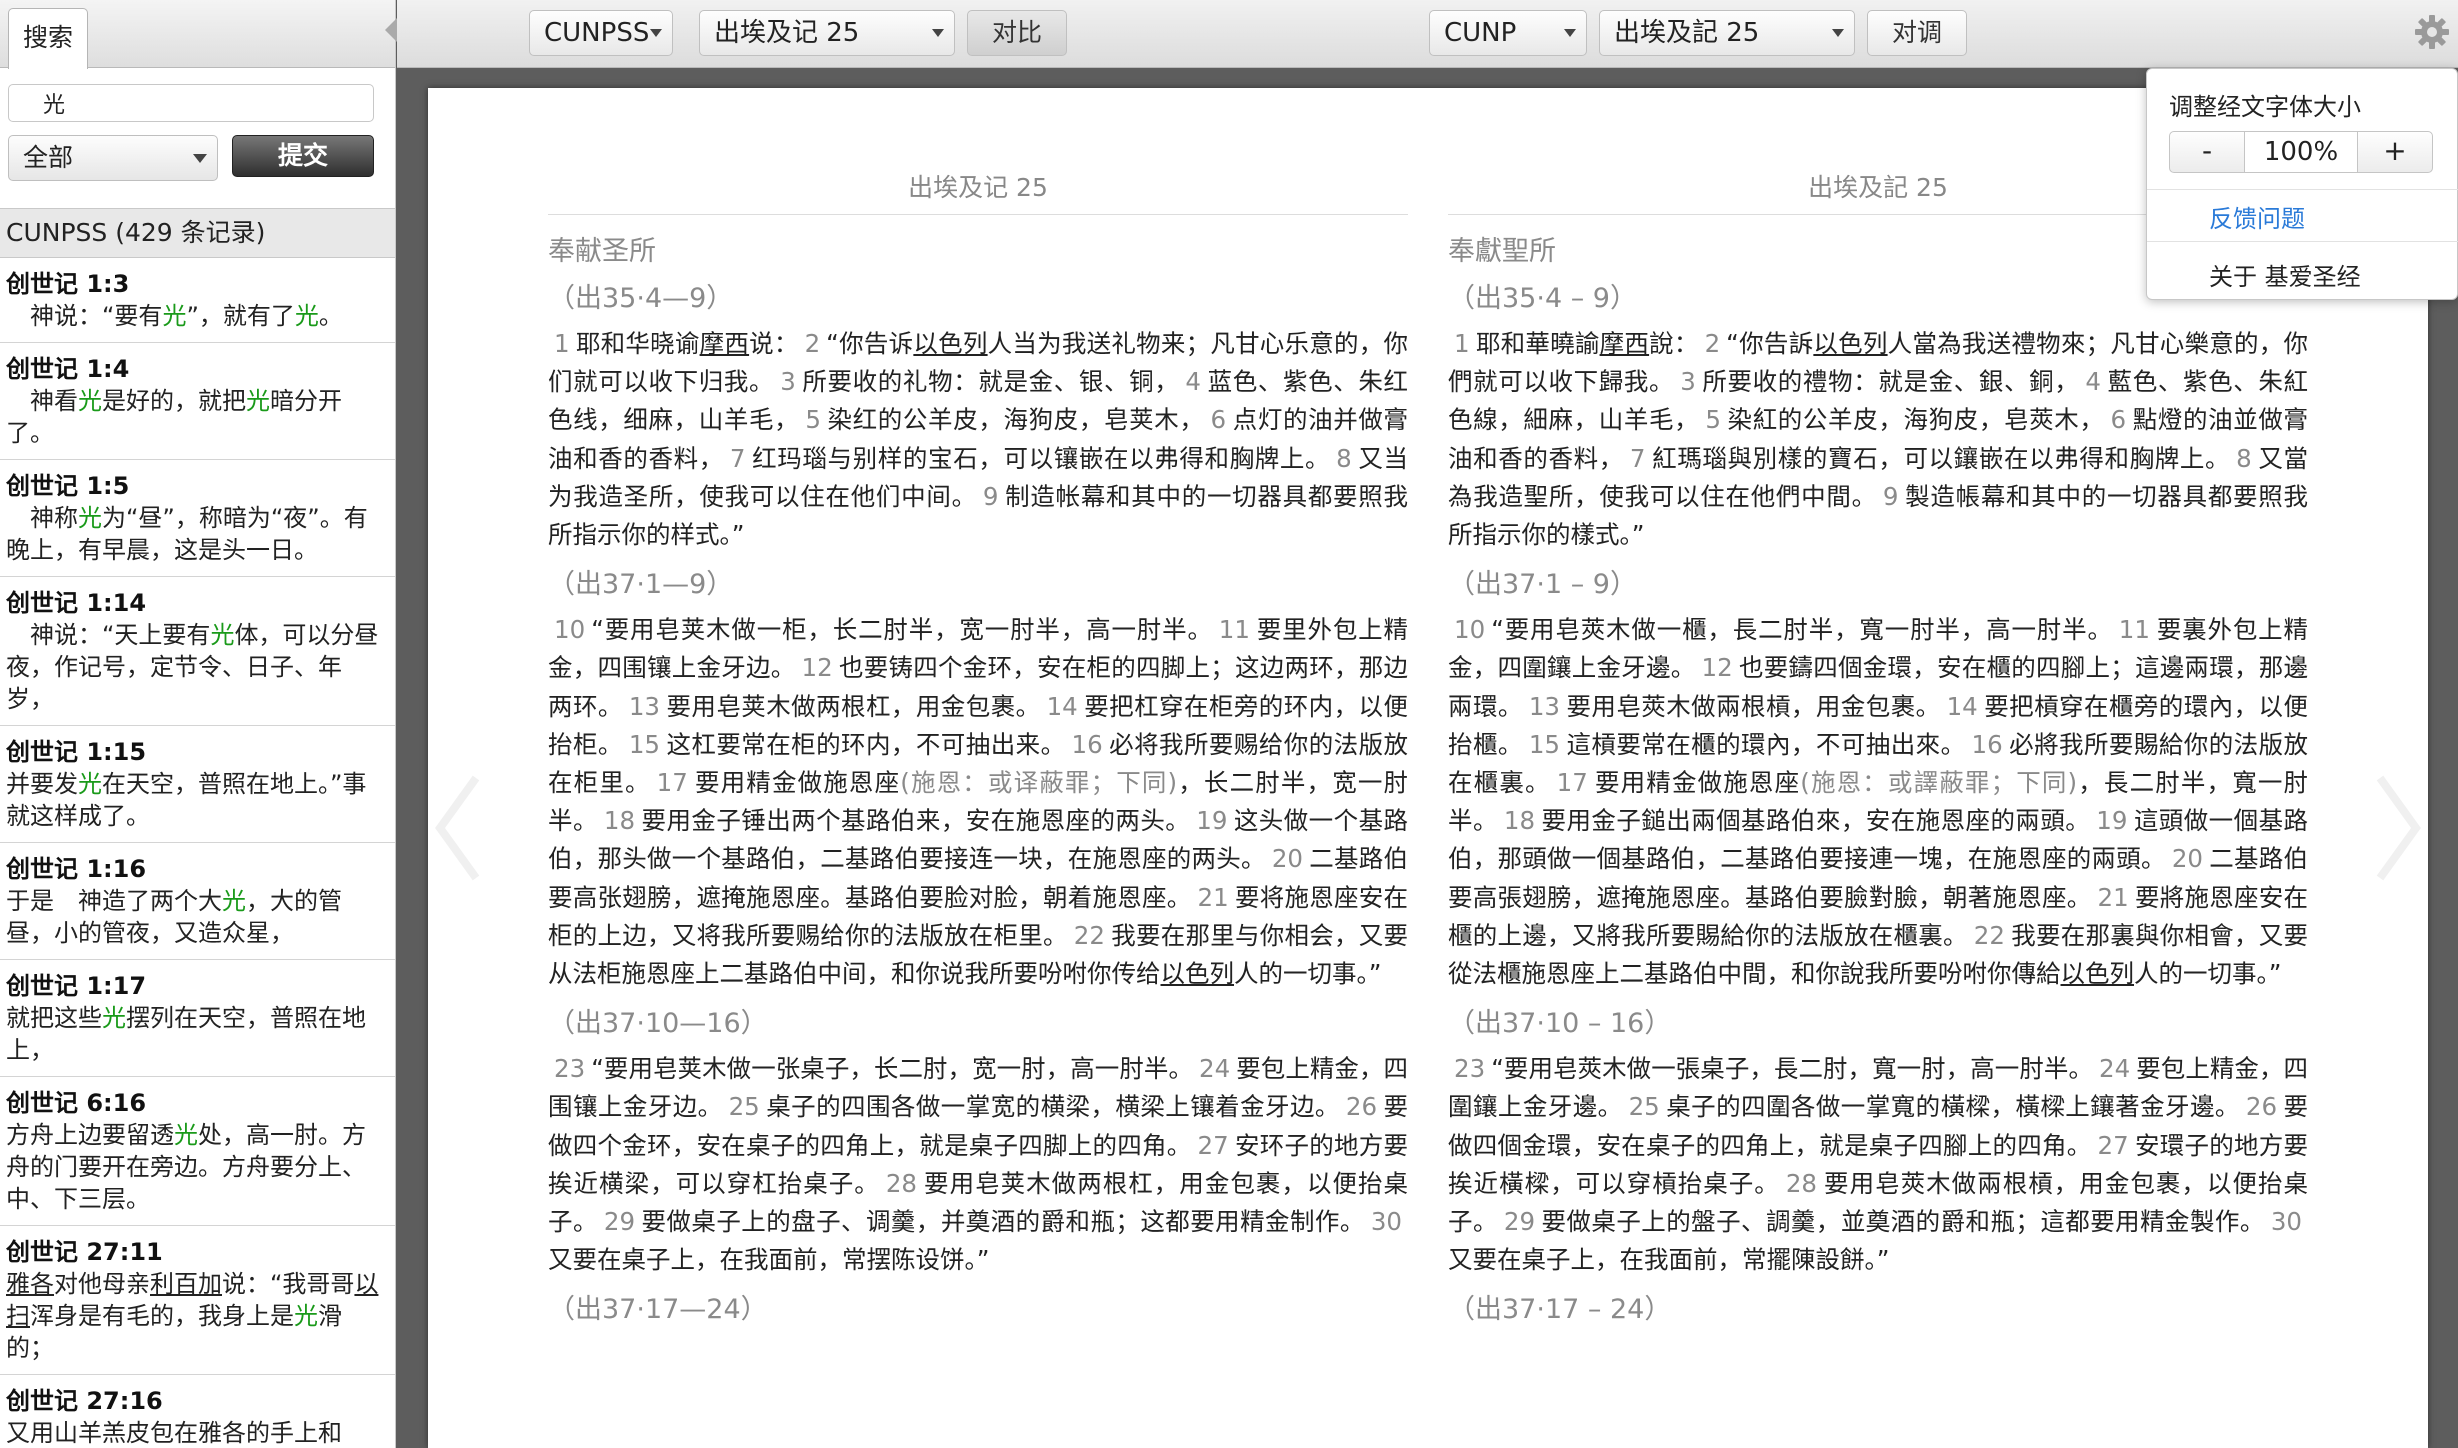 The image size is (2458, 1448). What do you see at coordinates (1421, 34) in the screenshot?
I see `toolbar: CUNPSS 出埃及记 25 对比 CUNP 出埃及記 25 对调` at bounding box center [1421, 34].